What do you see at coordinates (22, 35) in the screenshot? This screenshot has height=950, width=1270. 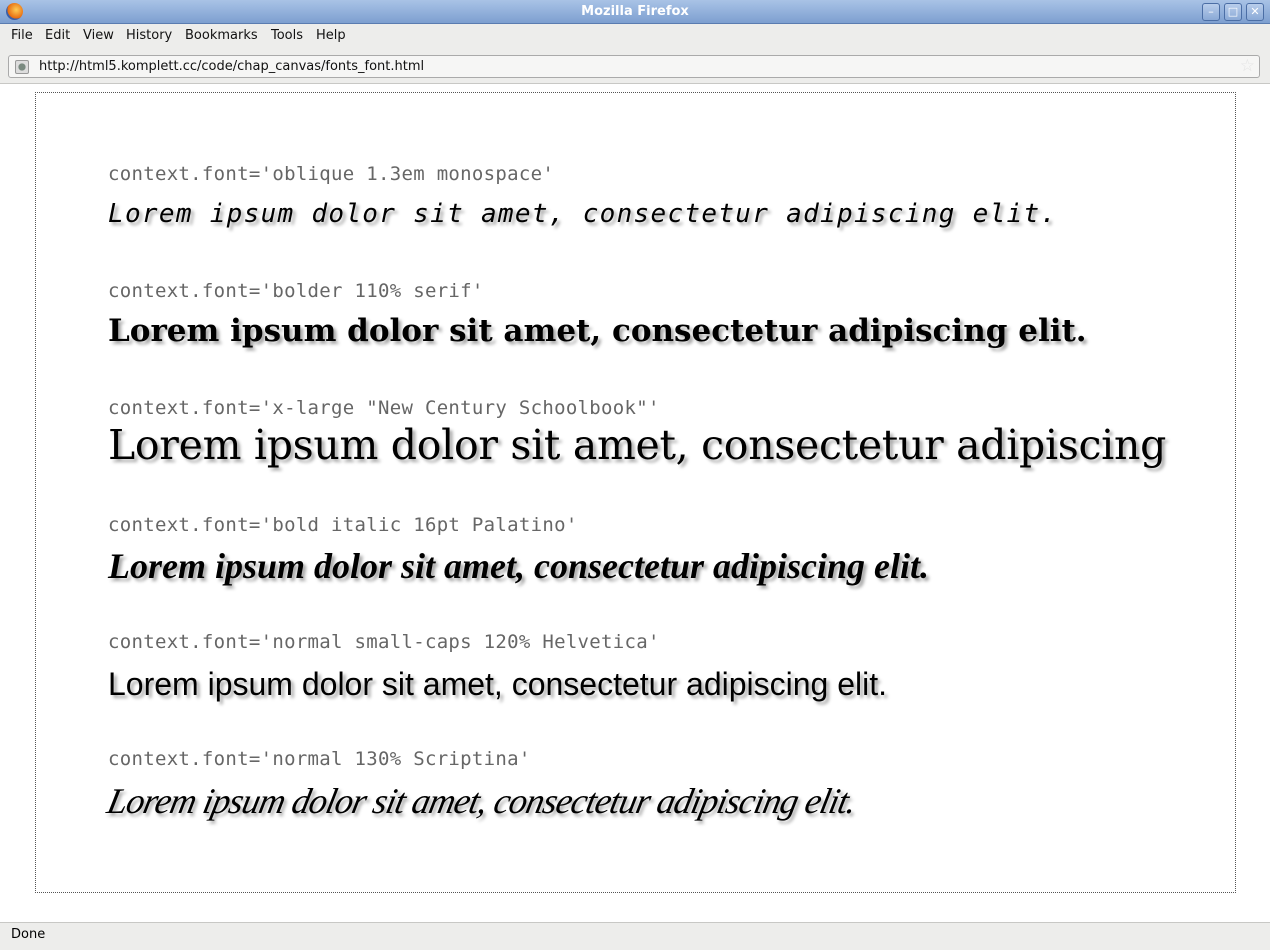 I see `menu-file: File` at bounding box center [22, 35].